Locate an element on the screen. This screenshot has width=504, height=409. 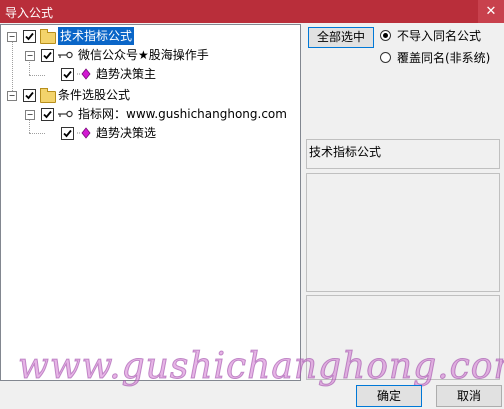
close-button: ✕ is located at coordinates (491, 11).